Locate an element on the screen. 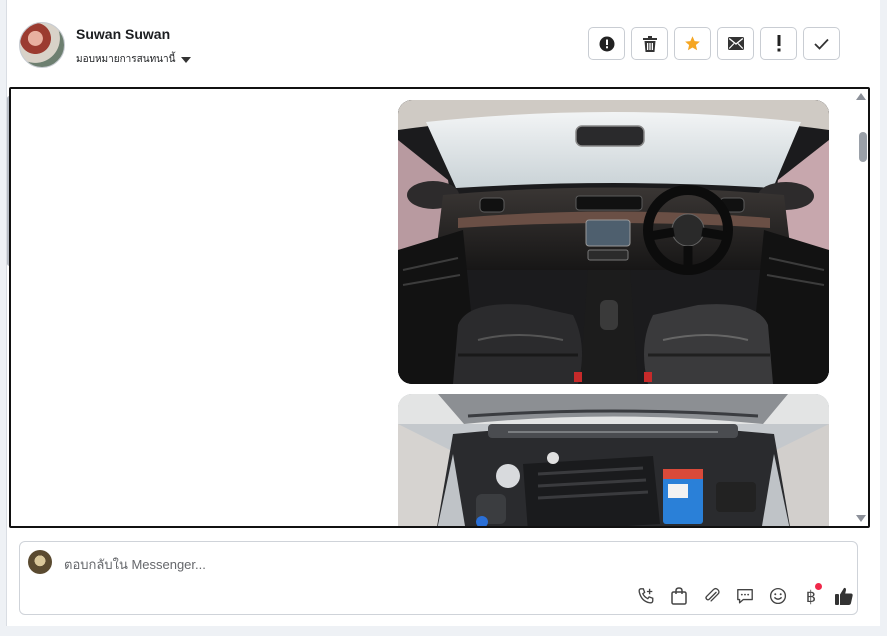 The image size is (887, 636). delete-button is located at coordinates (649, 43).